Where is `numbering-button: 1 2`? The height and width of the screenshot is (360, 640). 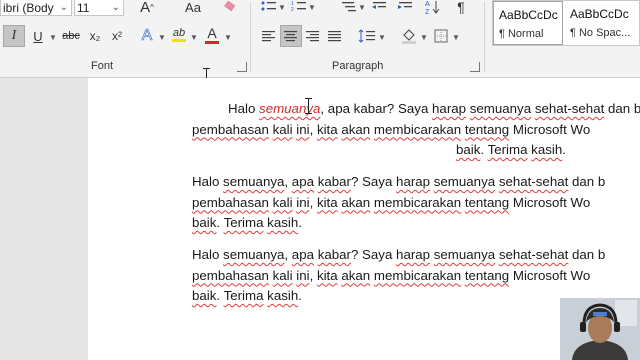 numbering-button: 1 2 is located at coordinates (299, 9).